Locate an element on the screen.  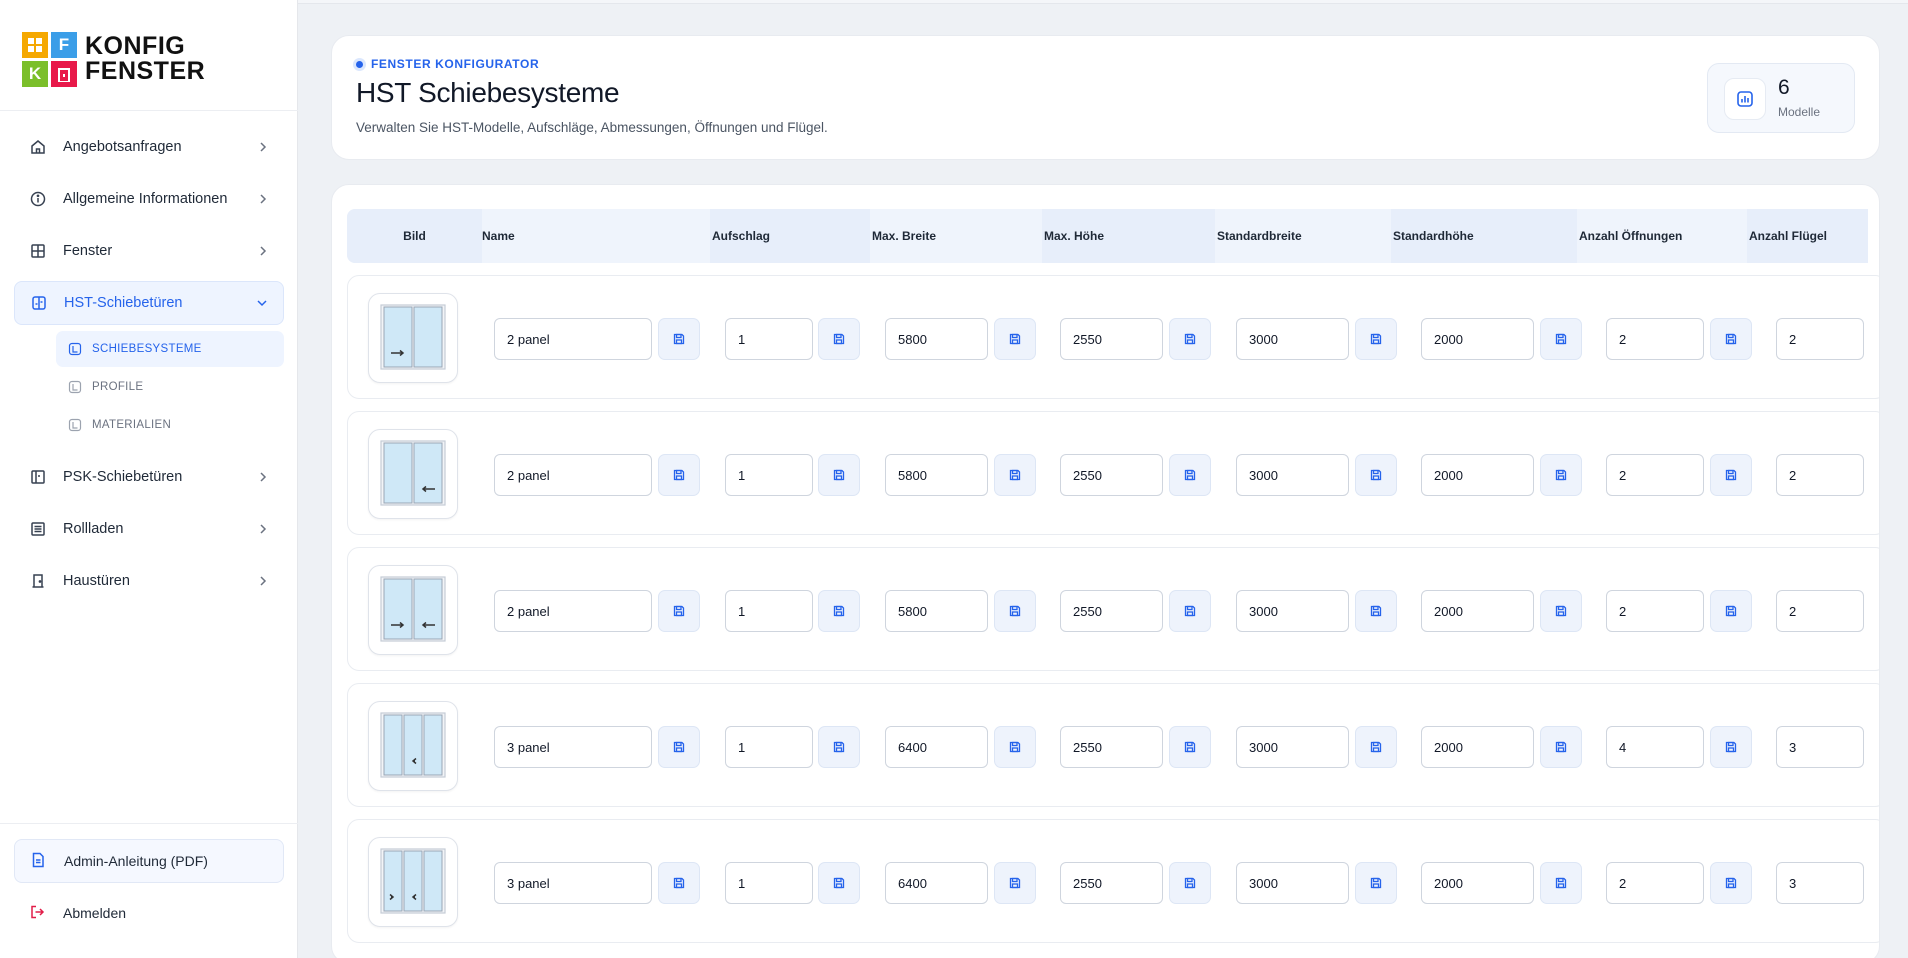
sidebar-item-psk-schiebetueren: PSK-Schiebetüren is located at coordinates (149, 477).